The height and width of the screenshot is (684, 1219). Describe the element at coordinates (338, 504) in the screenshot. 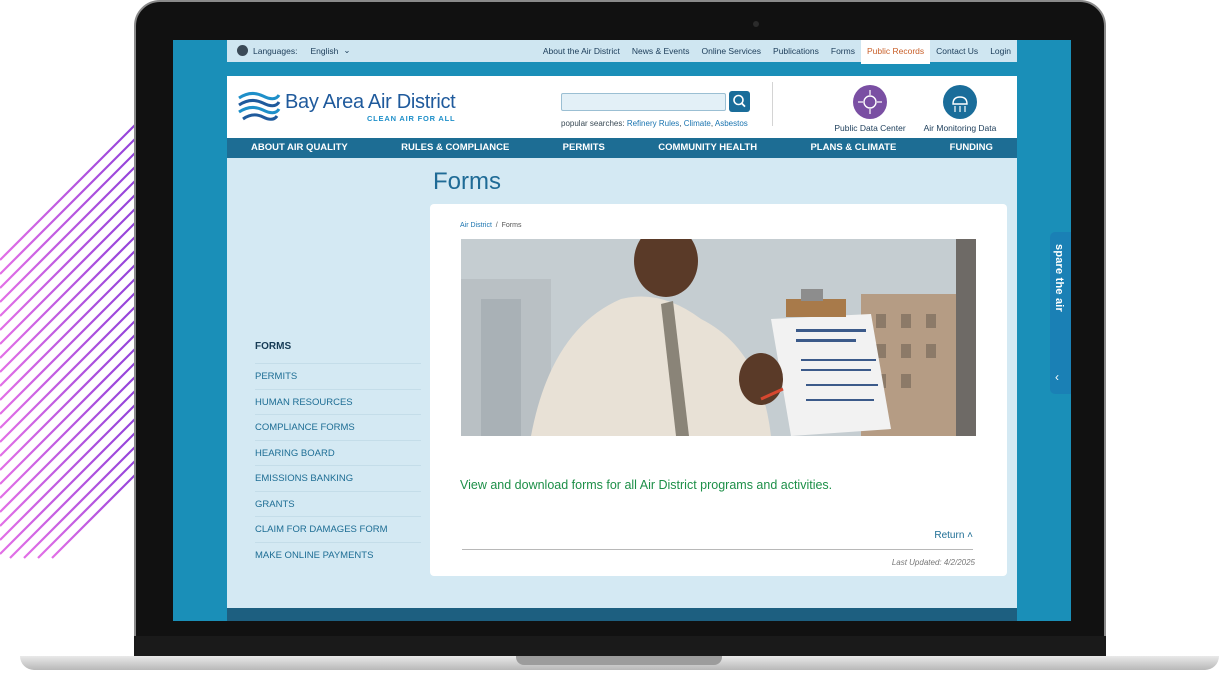

I see `sidebar-item-grants: GRANTS` at that location.